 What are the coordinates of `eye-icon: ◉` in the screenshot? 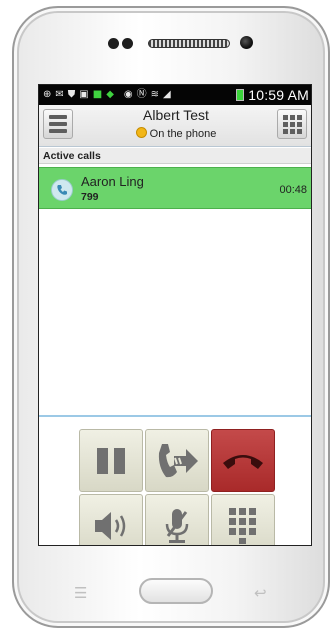 It's located at (128, 94).